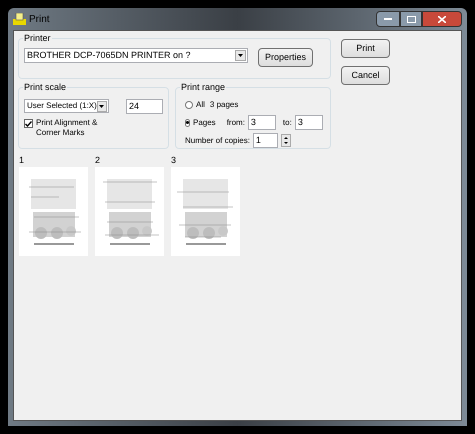 Image resolution: width=475 pixels, height=434 pixels. Describe the element at coordinates (285, 57) in the screenshot. I see `dialog-button: Properties` at that location.